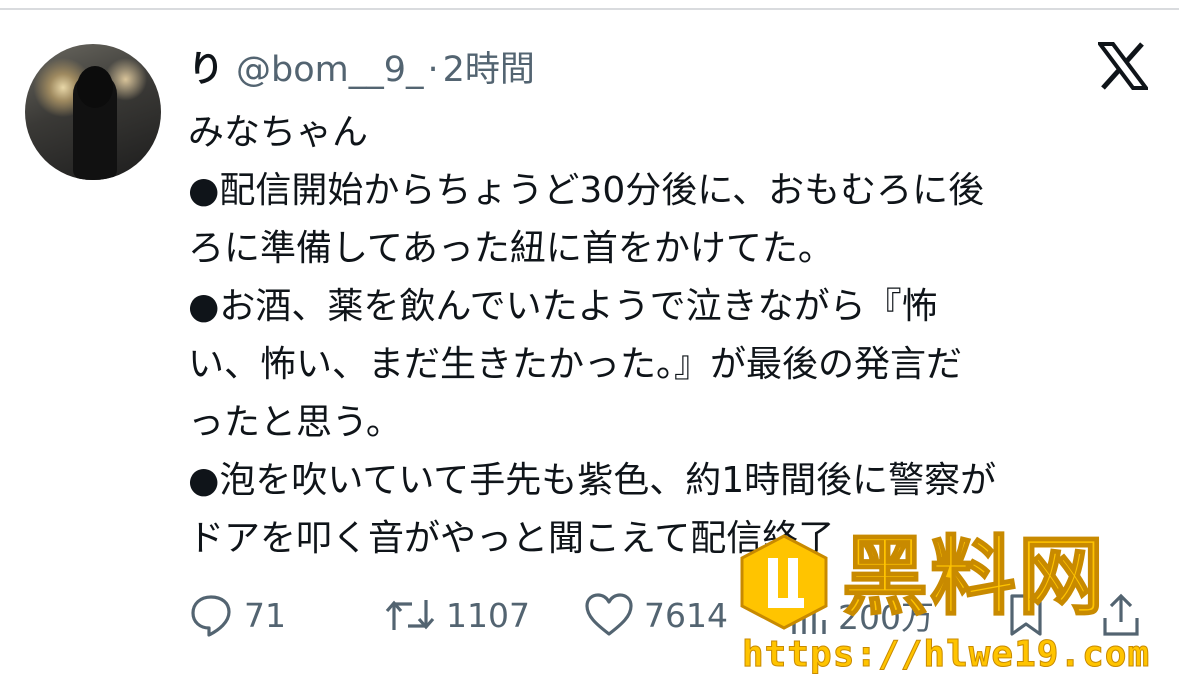 The width and height of the screenshot is (1179, 680). I want to click on watermark: 黑料网 https://hlwe19.com, so click(958, 601).